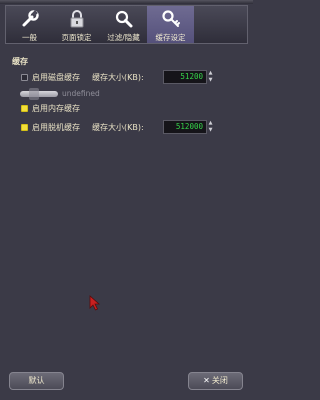 The width and height of the screenshot is (320, 400). I want to click on tab-page-lock-label: 页面锁定, so click(76, 37).